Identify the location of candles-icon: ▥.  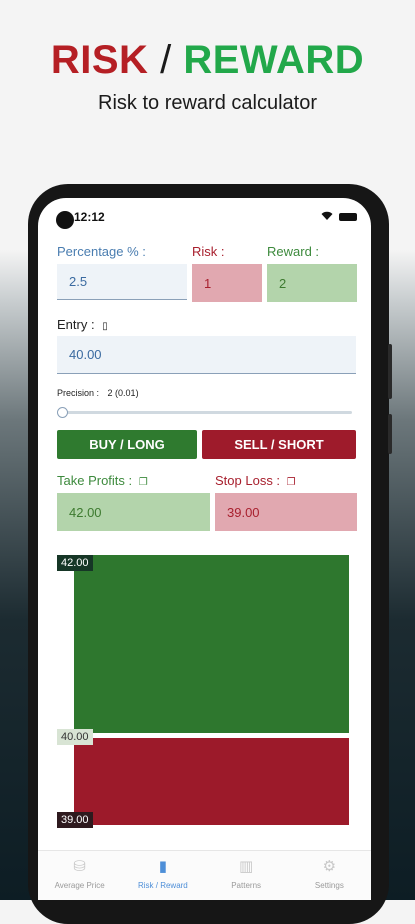
(246, 866).